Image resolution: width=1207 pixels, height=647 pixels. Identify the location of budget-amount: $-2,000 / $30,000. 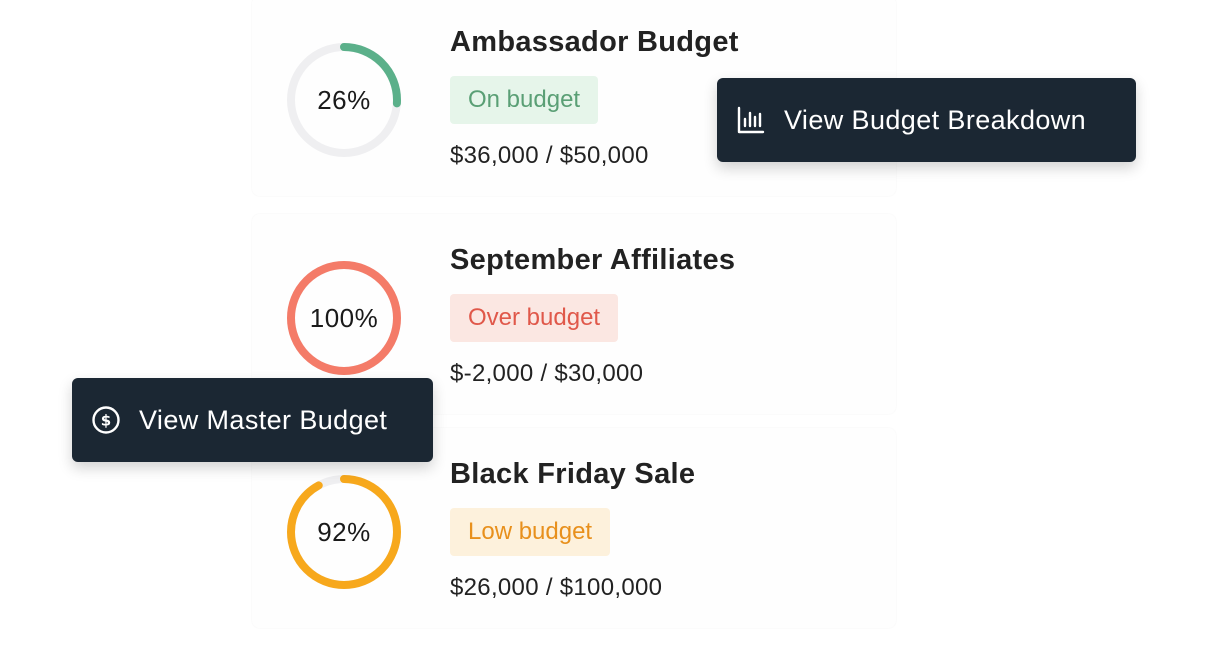
(547, 373).